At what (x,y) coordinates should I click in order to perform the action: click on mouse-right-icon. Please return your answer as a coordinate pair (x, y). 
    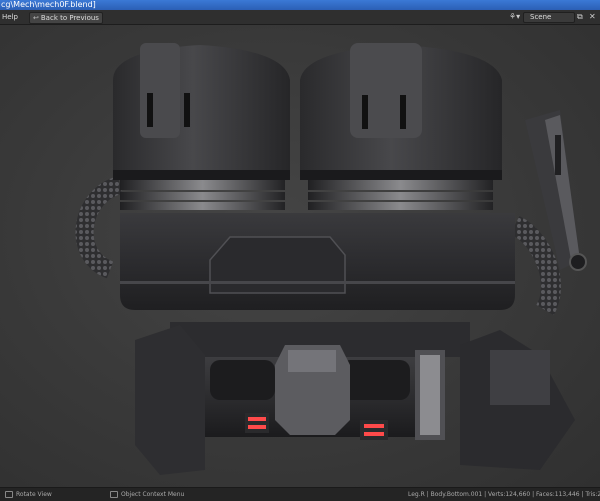
    Looking at the image, I should click on (114, 494).